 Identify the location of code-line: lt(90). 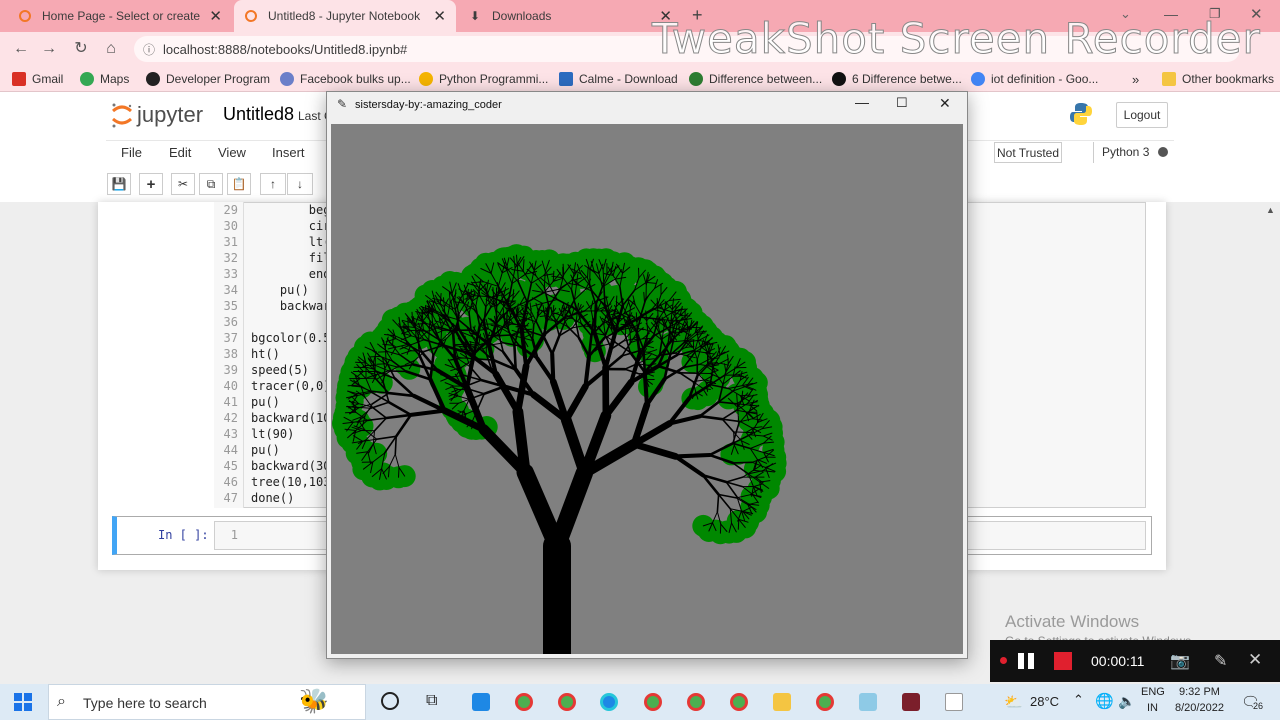
(273, 434).